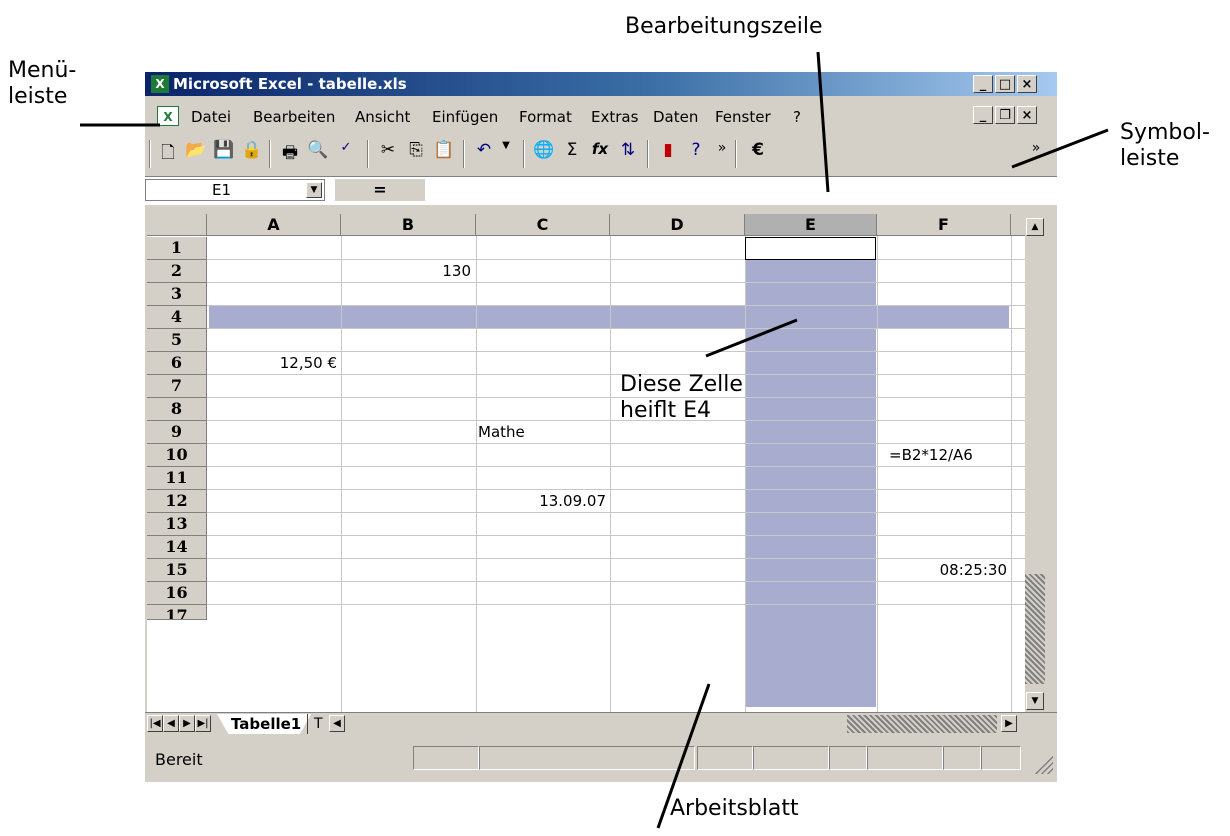 The width and height of the screenshot is (1230, 836). What do you see at coordinates (1035, 701) in the screenshot?
I see `scroll-down-icon: ▼` at bounding box center [1035, 701].